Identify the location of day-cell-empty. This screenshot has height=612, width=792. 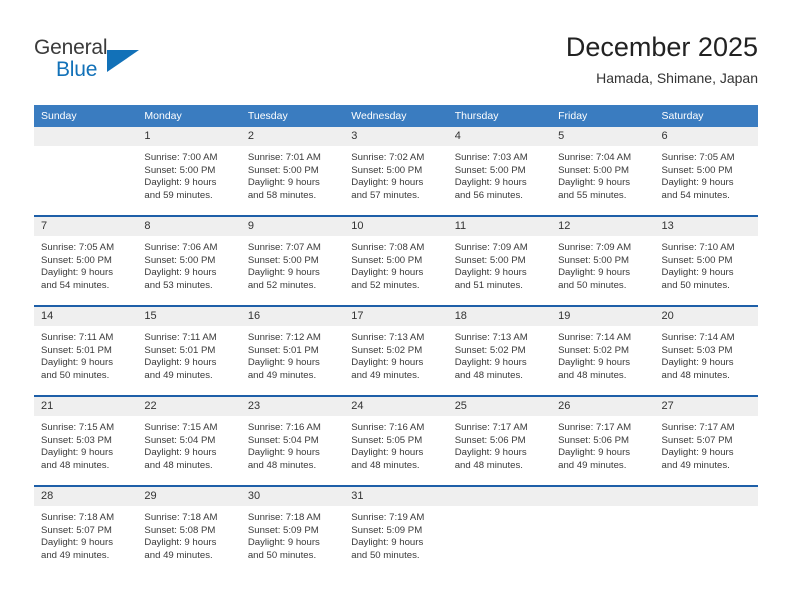
(603, 531).